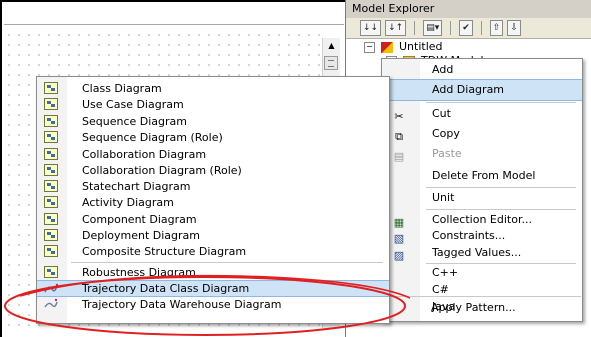 The height and width of the screenshot is (337, 591). I want to click on submenu-item-trajectory-warehouse-diagram: Trajectory Data Warehouse Diagram, so click(213, 305).